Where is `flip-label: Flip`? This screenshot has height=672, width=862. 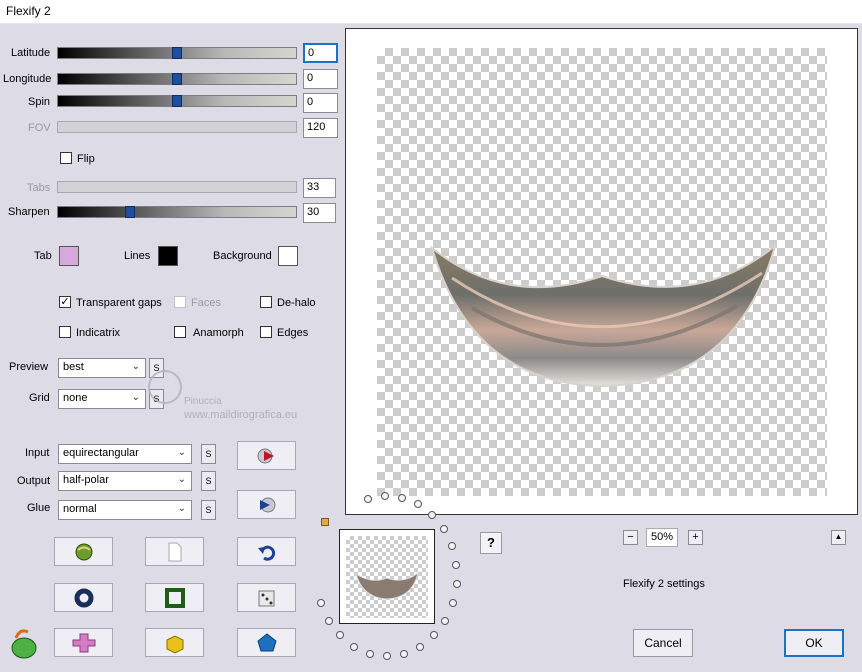 flip-label: Flip is located at coordinates (86, 159).